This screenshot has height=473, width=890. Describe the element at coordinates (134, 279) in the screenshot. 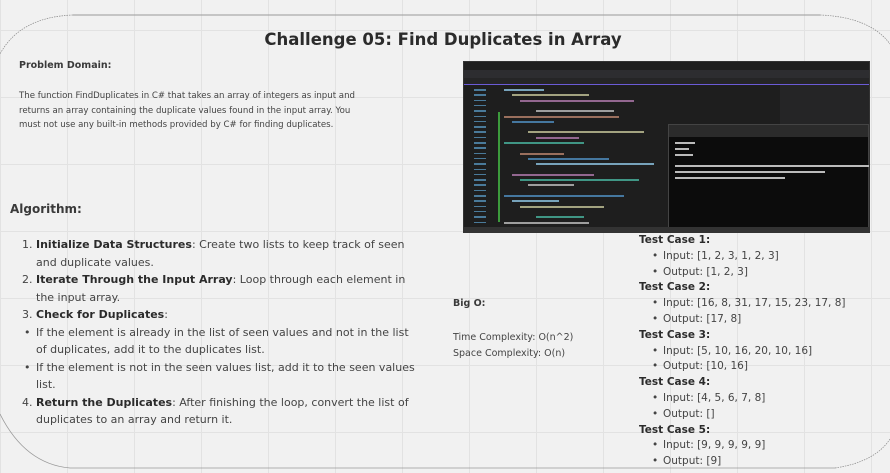

I see `step-title: Iterate Through the Input Array` at that location.